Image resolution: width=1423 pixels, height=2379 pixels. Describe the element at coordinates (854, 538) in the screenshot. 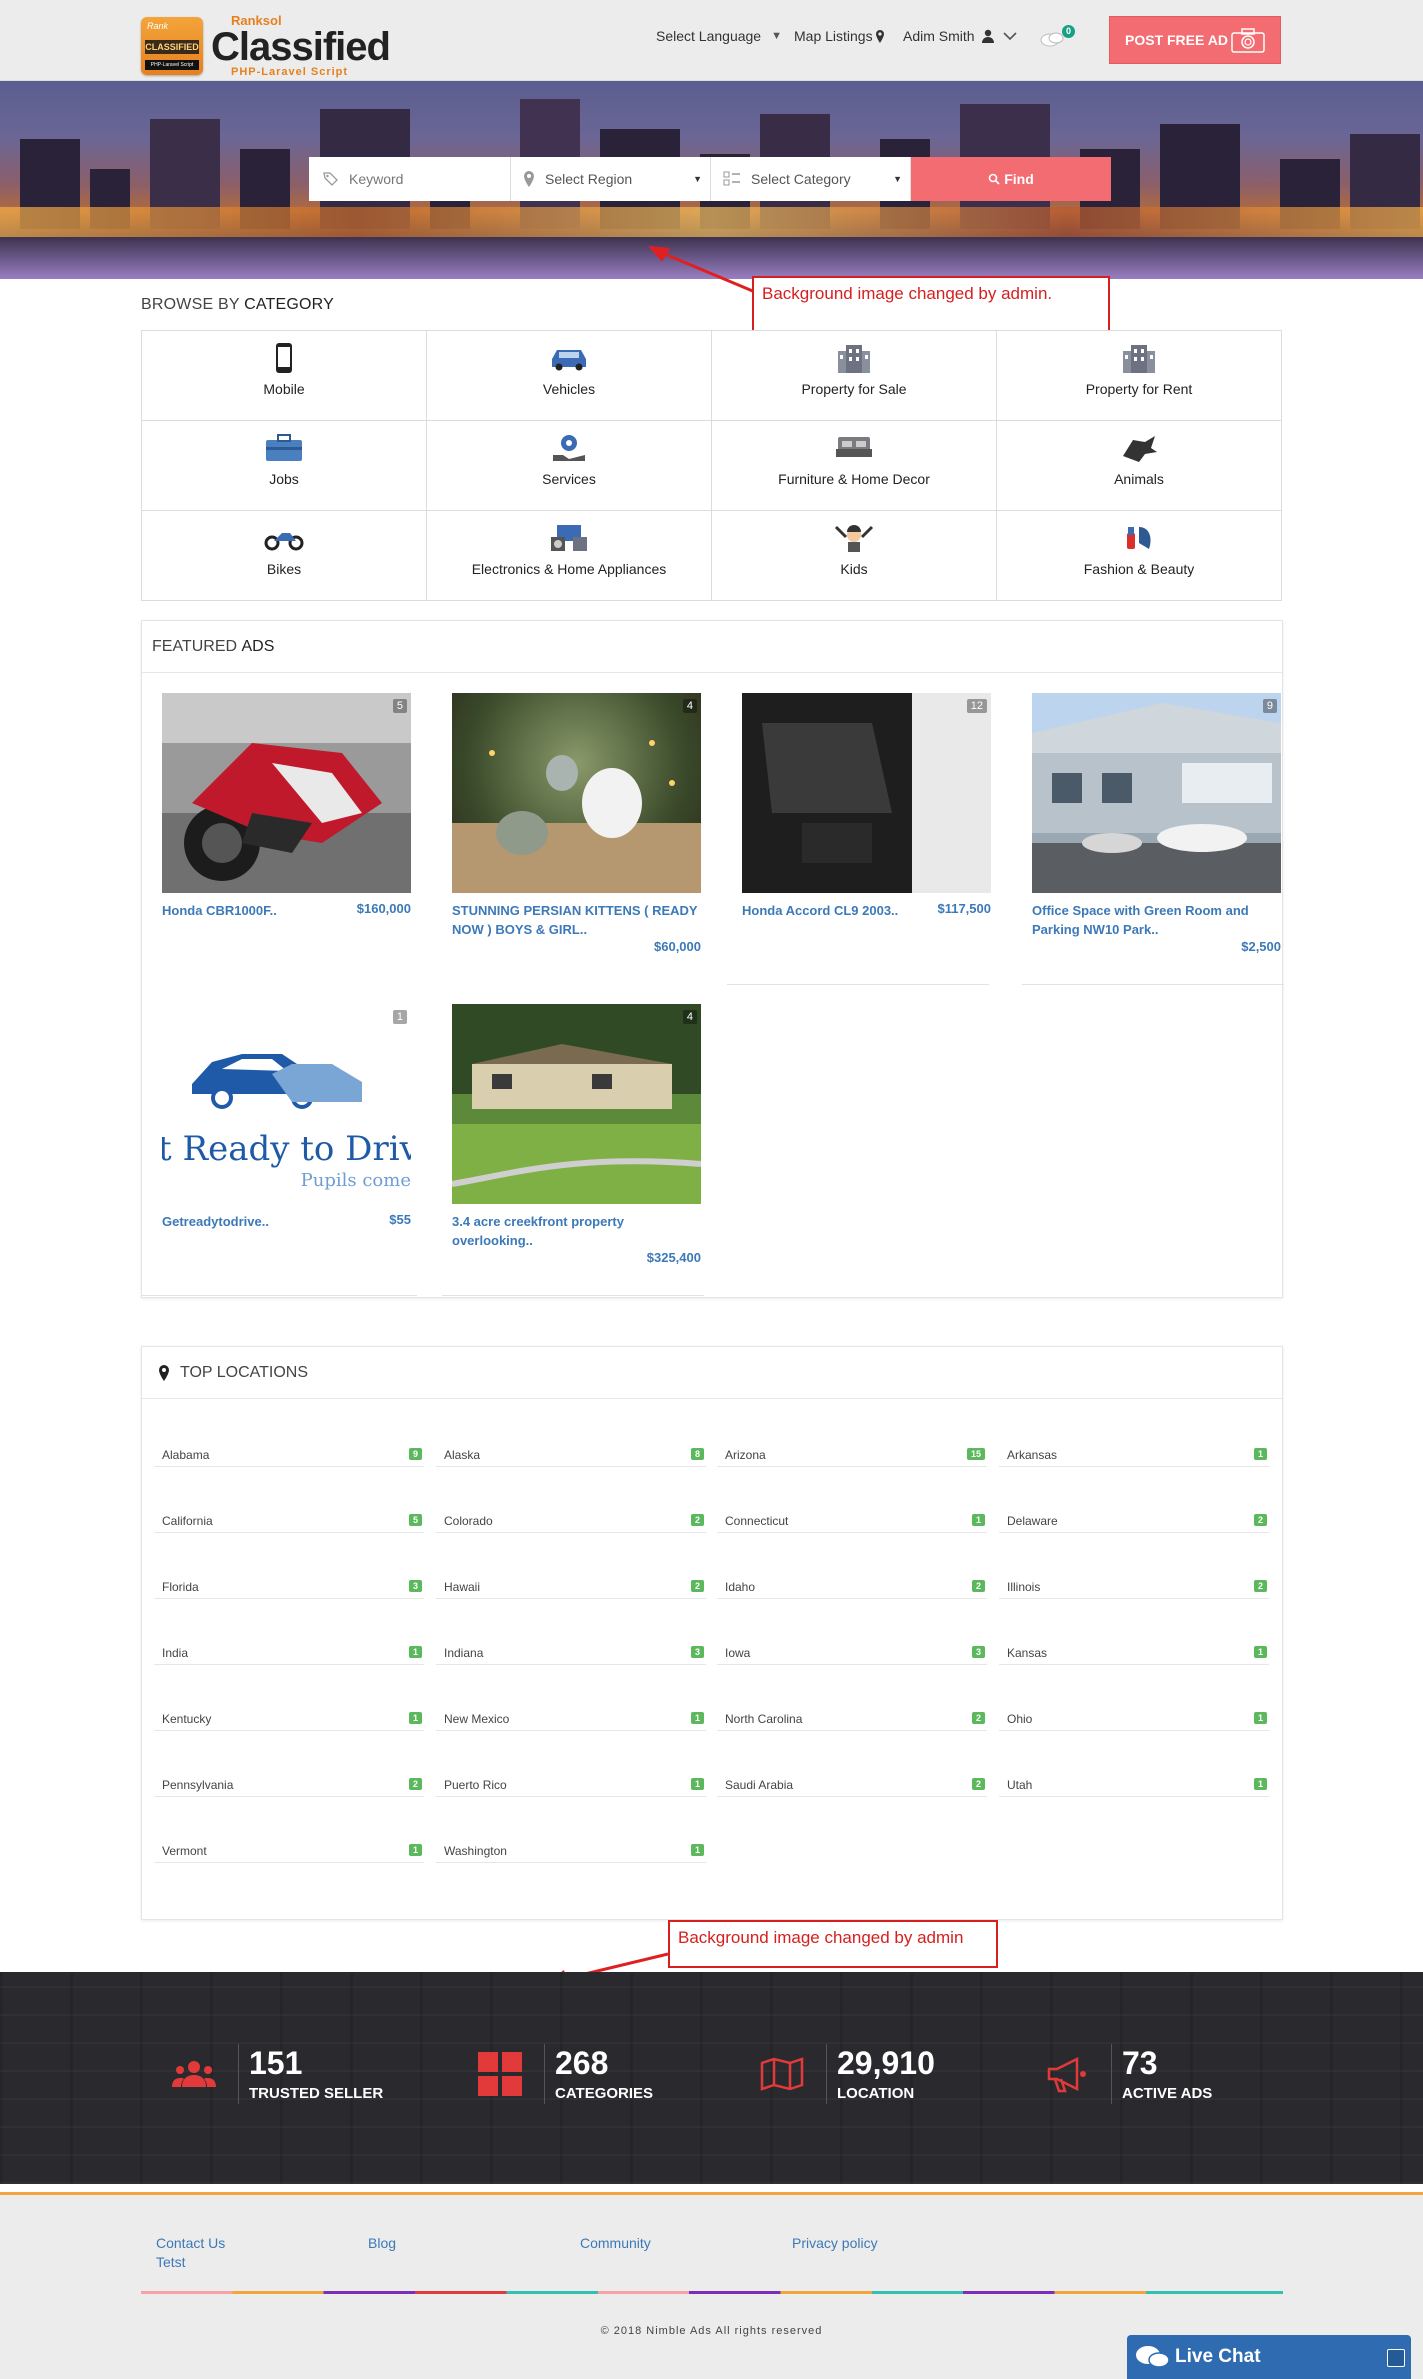

I see `kid-icon` at that location.